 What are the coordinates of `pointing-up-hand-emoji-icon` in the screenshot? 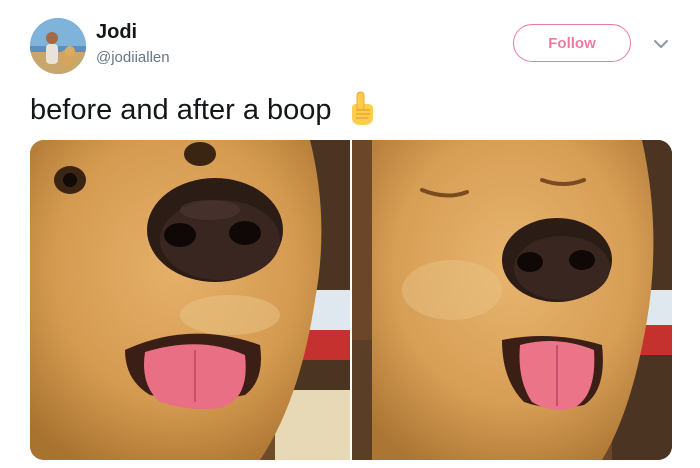 It's located at (361, 108).